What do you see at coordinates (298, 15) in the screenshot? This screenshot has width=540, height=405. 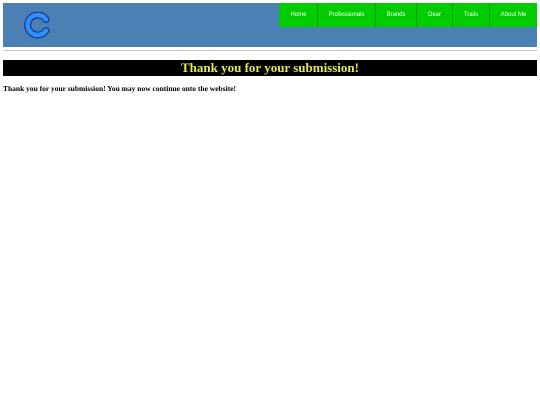 I see `nav-home-link: Home` at bounding box center [298, 15].